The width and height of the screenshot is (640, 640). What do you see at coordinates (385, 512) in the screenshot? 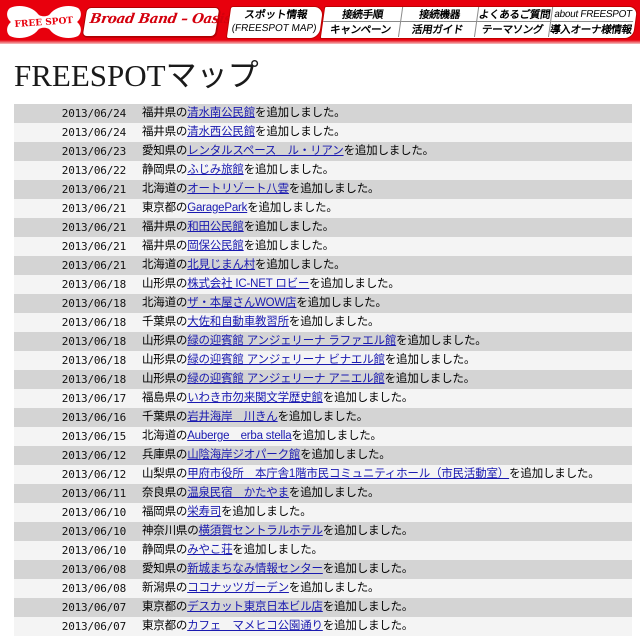
I see `news-row-description: 福岡県の栄寿司を追加しました。` at bounding box center [385, 512].